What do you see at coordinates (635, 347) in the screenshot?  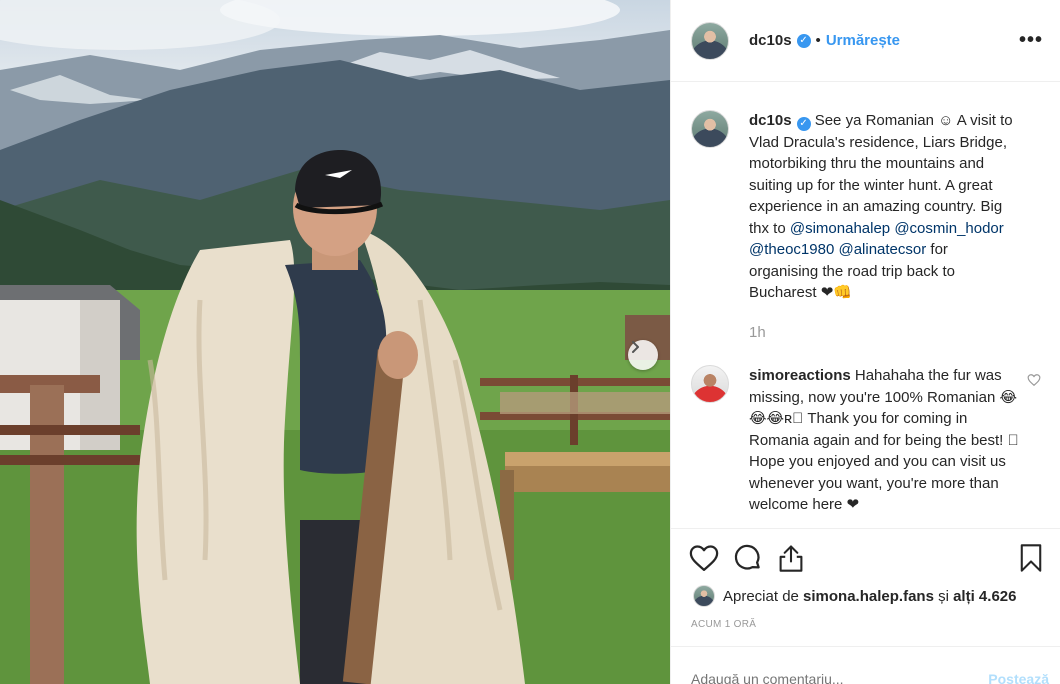 I see `chevron-right-icon` at bounding box center [635, 347].